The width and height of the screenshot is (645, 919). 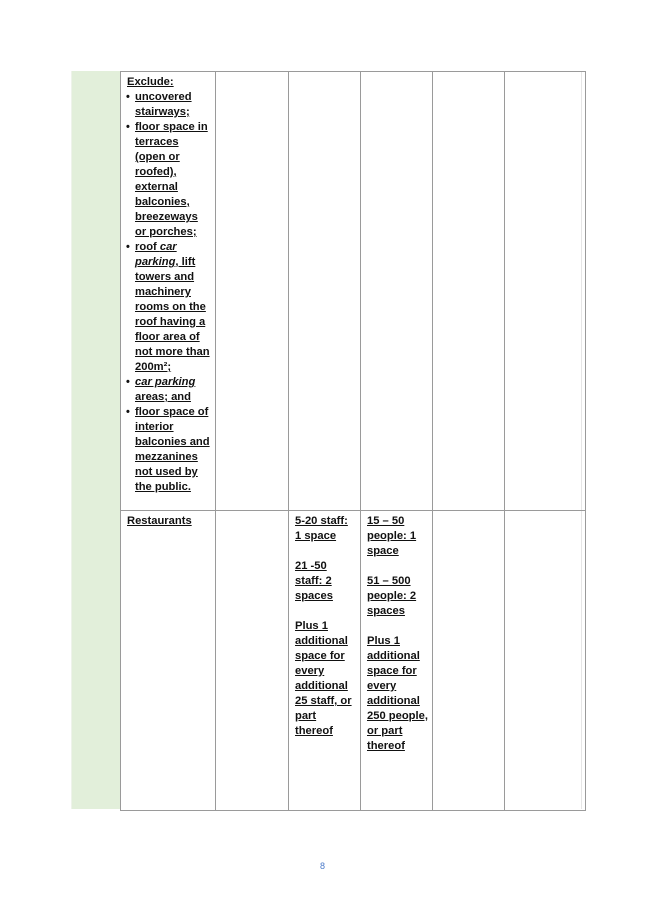 I want to click on staff-rule: 5-20 staff: 1 space, so click(x=321, y=528).